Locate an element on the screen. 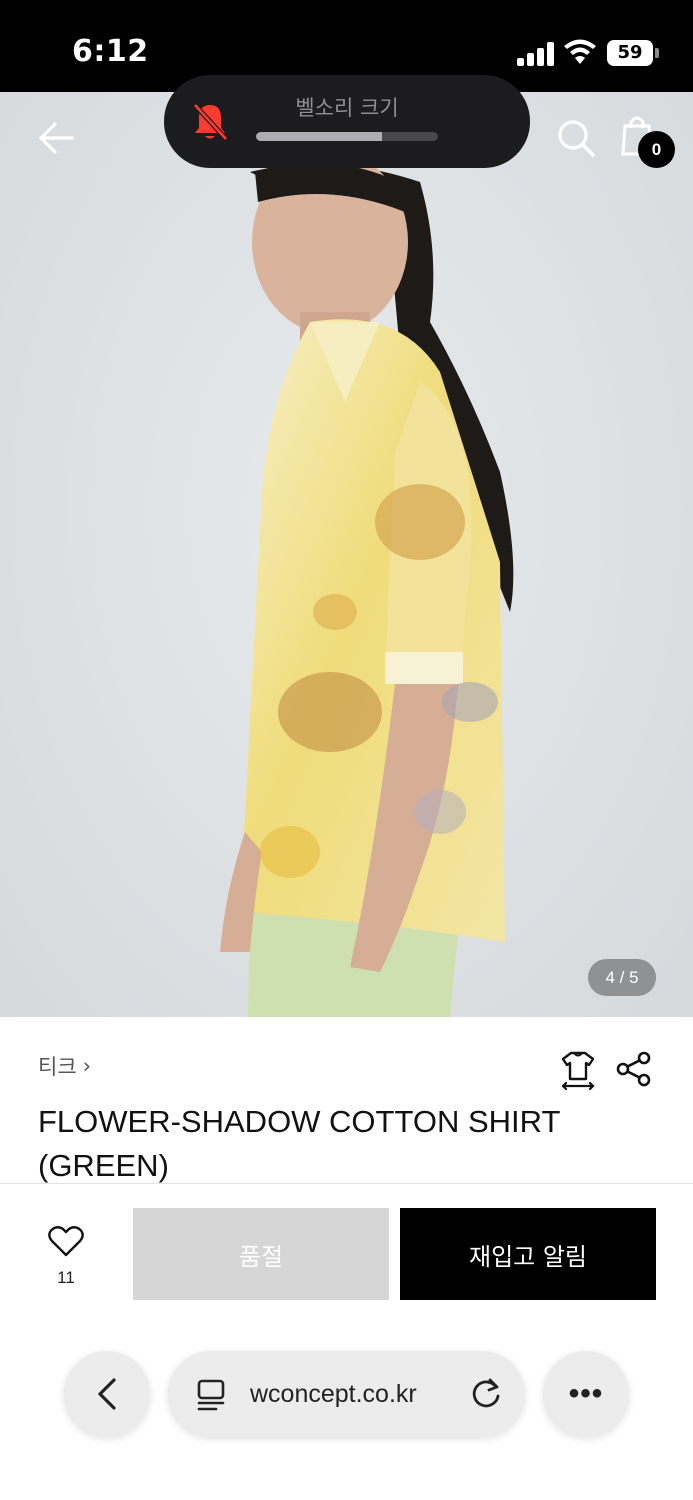 This screenshot has height=1500, width=693. product-title-line-1: FLOWER-SHADOW COTTON SHIRT is located at coordinates (299, 1121).